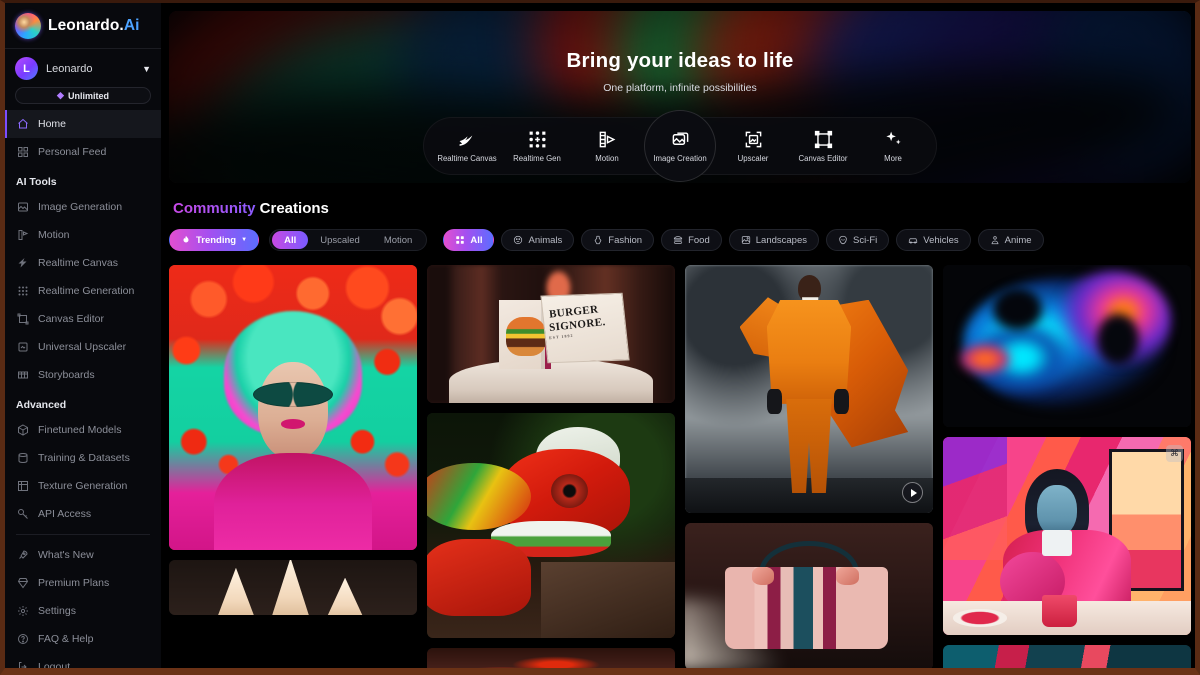 The image size is (1200, 675). I want to click on category-fashion: Fashion, so click(618, 240).